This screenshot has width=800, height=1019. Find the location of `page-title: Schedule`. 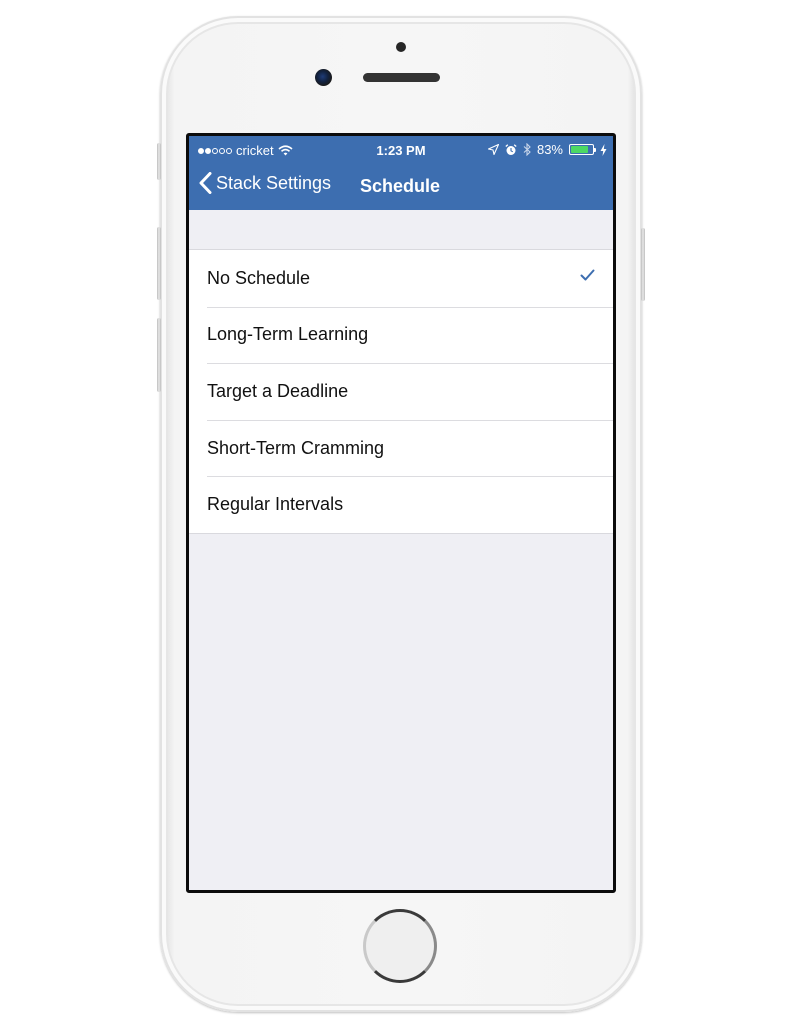

page-title: Schedule is located at coordinates (400, 186).